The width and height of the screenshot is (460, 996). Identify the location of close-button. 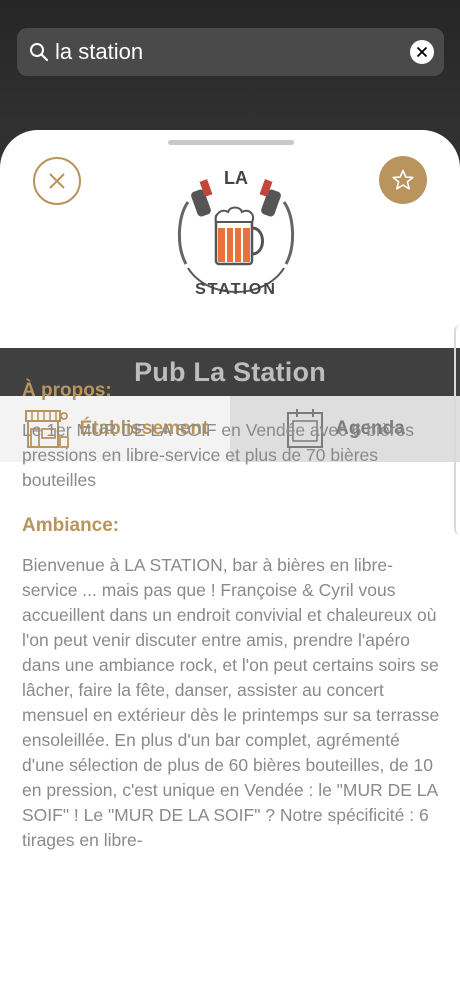
(57, 181).